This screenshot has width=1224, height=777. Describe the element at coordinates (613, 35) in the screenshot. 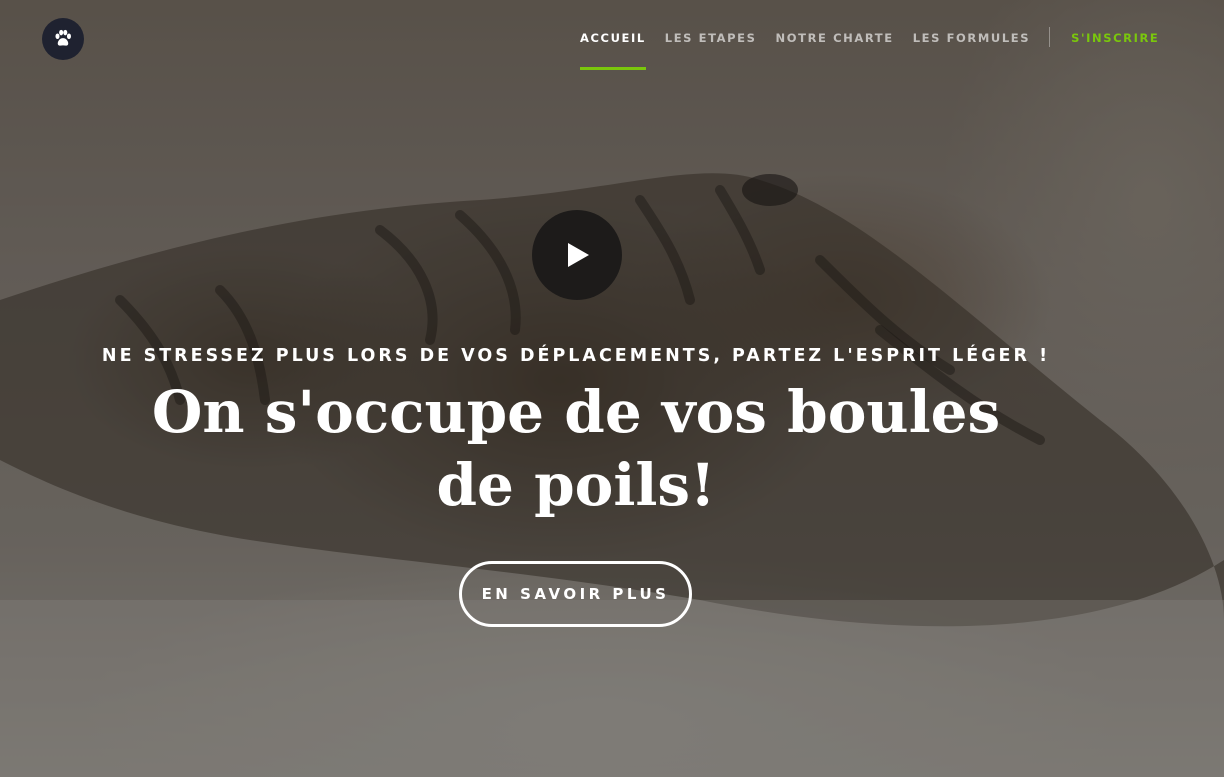

I see `nav-item-accueil: ACCUEIL` at that location.